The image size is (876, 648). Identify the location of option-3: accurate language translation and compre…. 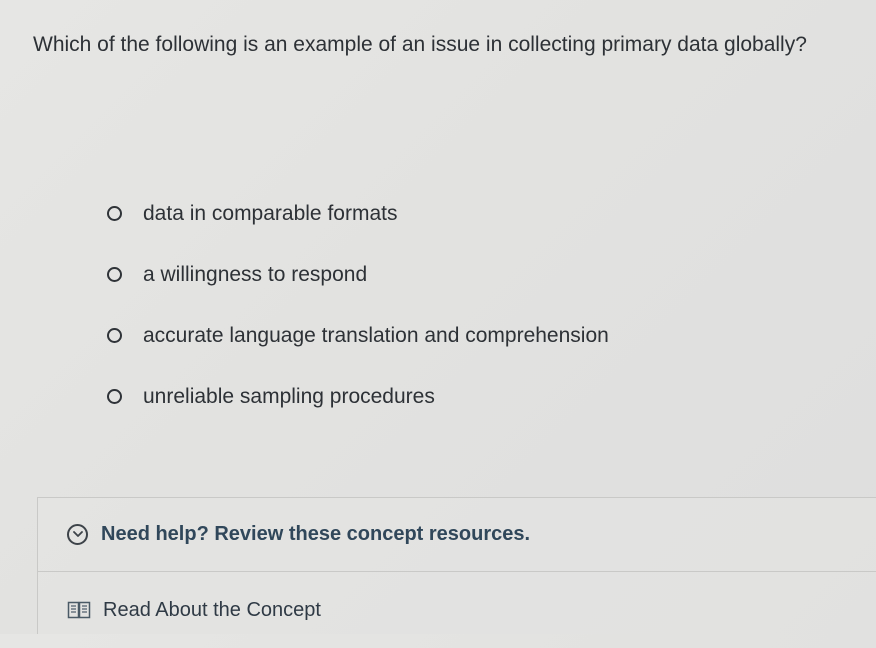
(457, 335).